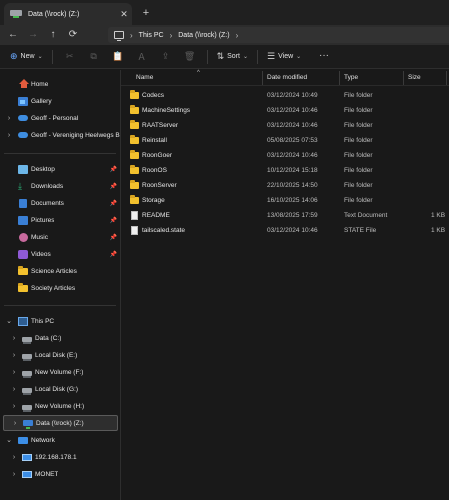 Image resolution: width=449 pixels, height=500 pixels. What do you see at coordinates (124, 14) in the screenshot?
I see `close-tab-icon: ✕` at bounding box center [124, 14].